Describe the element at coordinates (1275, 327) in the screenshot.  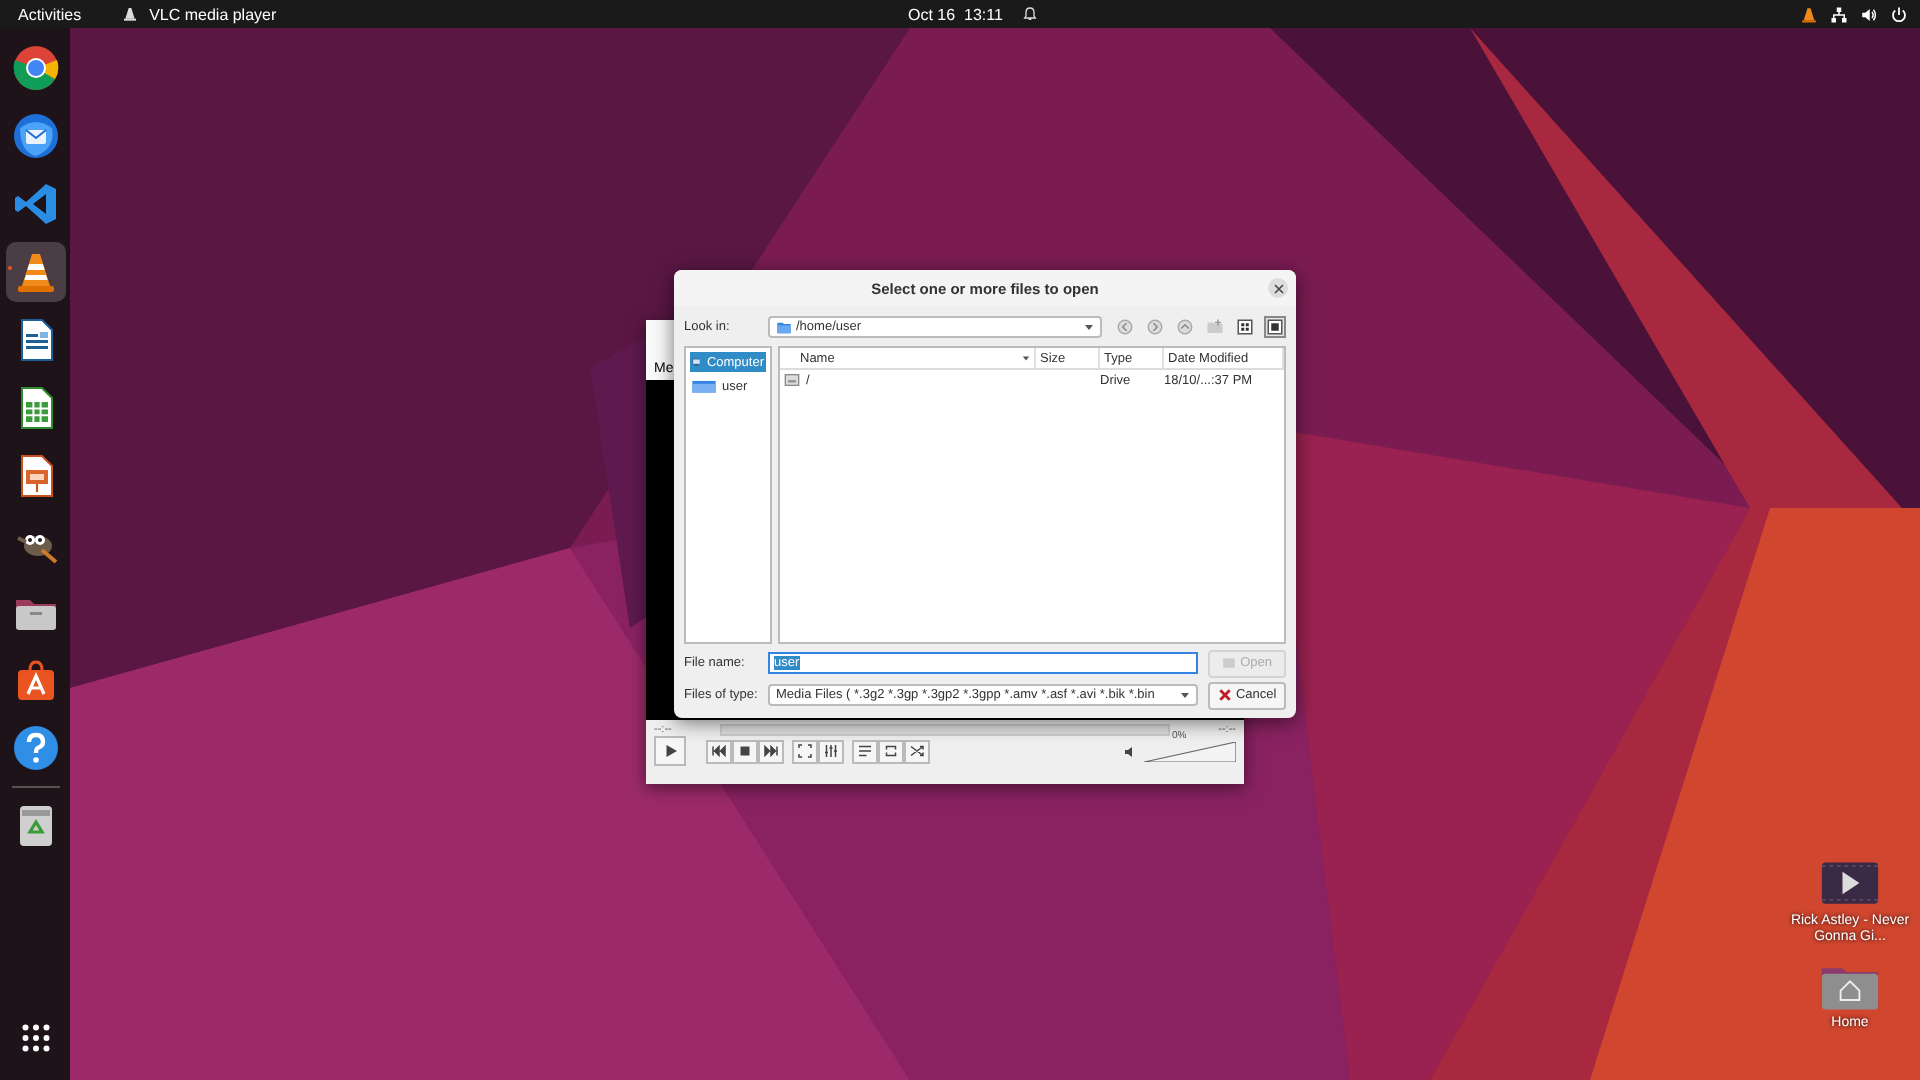
I see `detail-view-button` at that location.